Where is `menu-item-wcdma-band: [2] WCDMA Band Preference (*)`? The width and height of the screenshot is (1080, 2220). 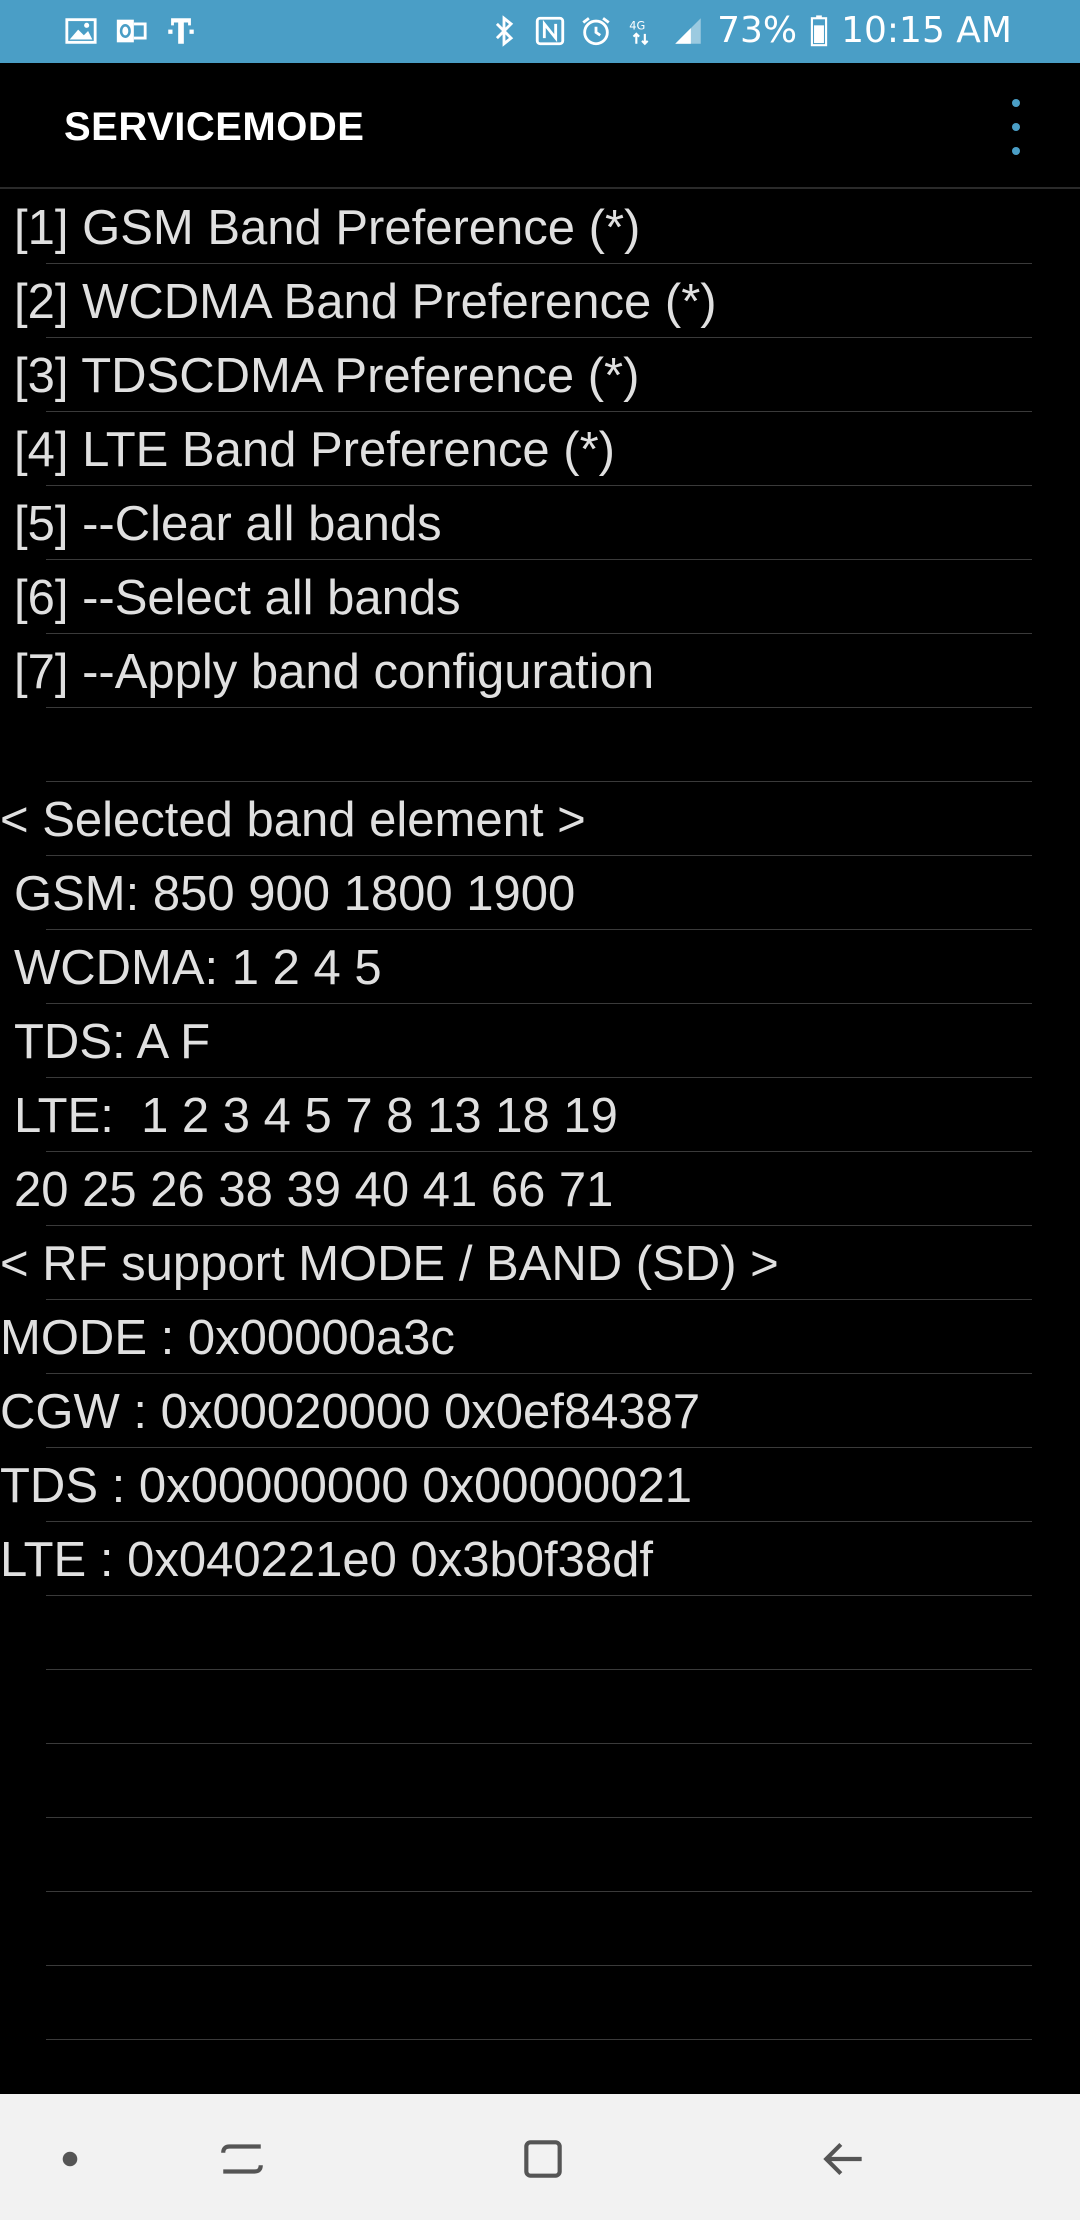
menu-item-wcdma-band: [2] WCDMA Band Preference (*) is located at coordinates (523, 301).